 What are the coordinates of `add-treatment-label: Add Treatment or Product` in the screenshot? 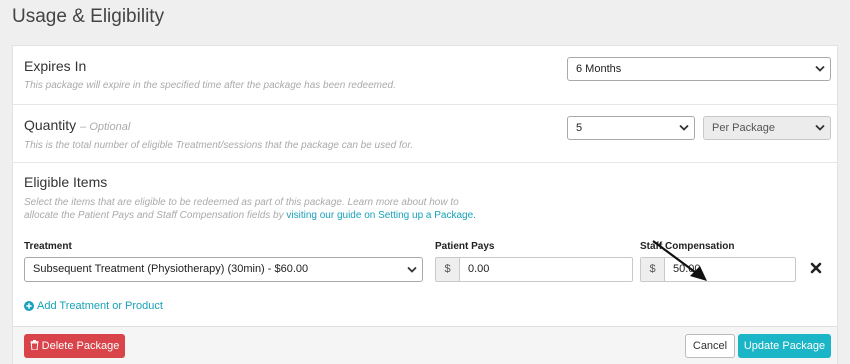 It's located at (100, 306).